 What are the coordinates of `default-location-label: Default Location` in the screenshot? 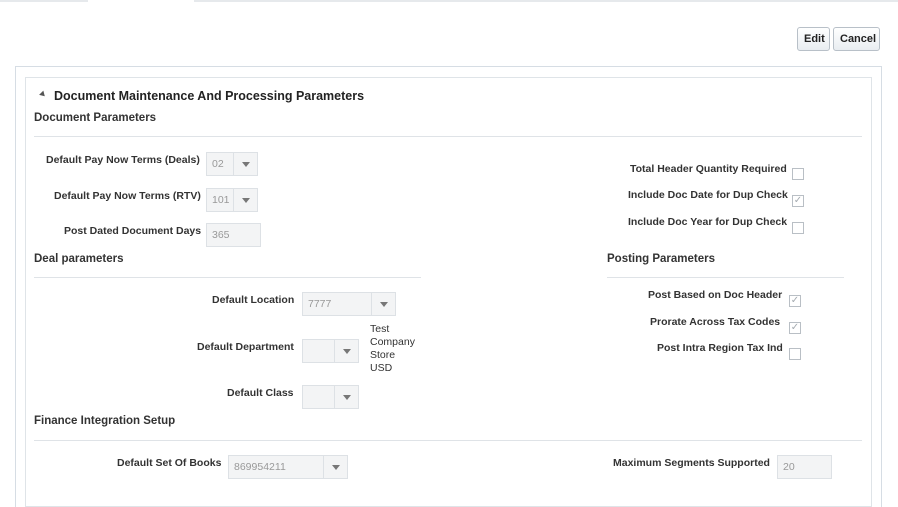 It's located at (253, 300).